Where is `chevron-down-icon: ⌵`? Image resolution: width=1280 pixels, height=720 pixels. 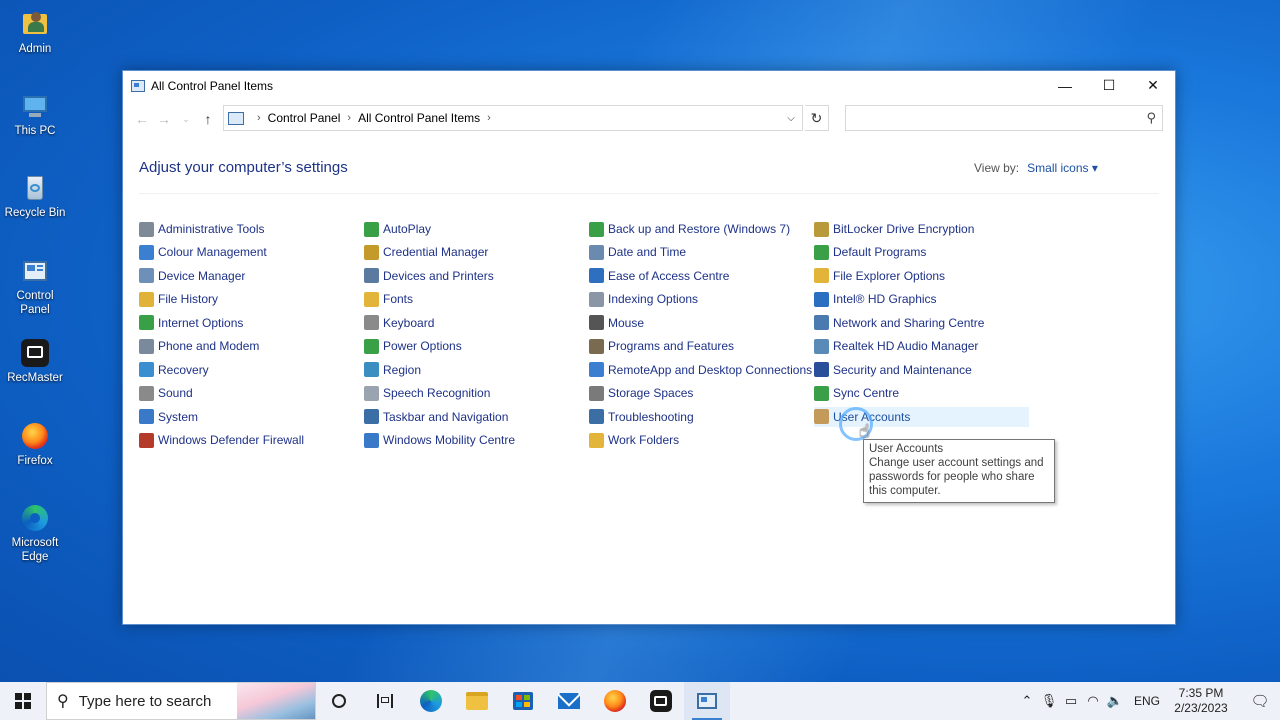 chevron-down-icon: ⌵ is located at coordinates (791, 118).